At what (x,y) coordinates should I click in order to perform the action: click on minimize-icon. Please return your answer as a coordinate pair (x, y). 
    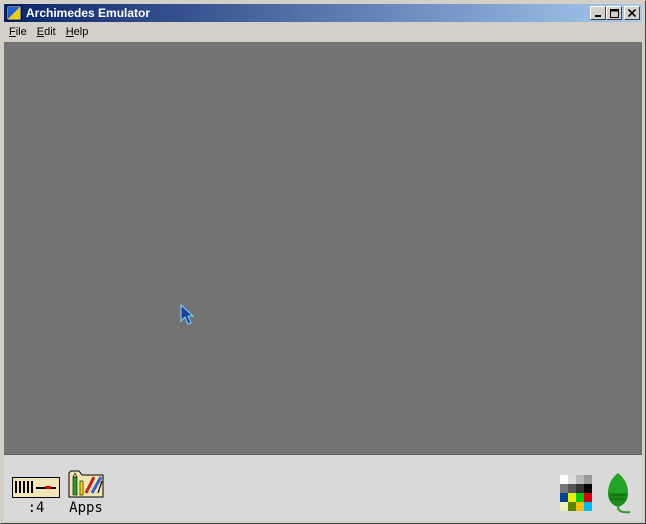
    Looking at the image, I should click on (598, 16).